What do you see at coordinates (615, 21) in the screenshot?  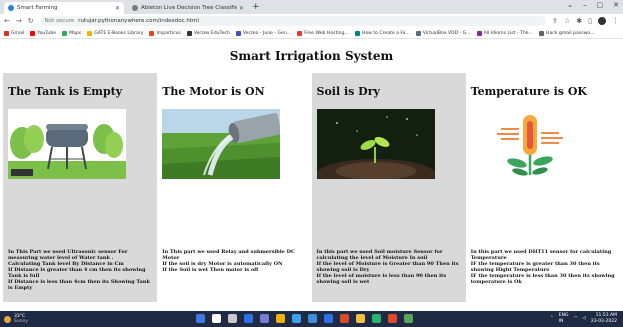 I see `menu-icon: ⋮` at bounding box center [615, 21].